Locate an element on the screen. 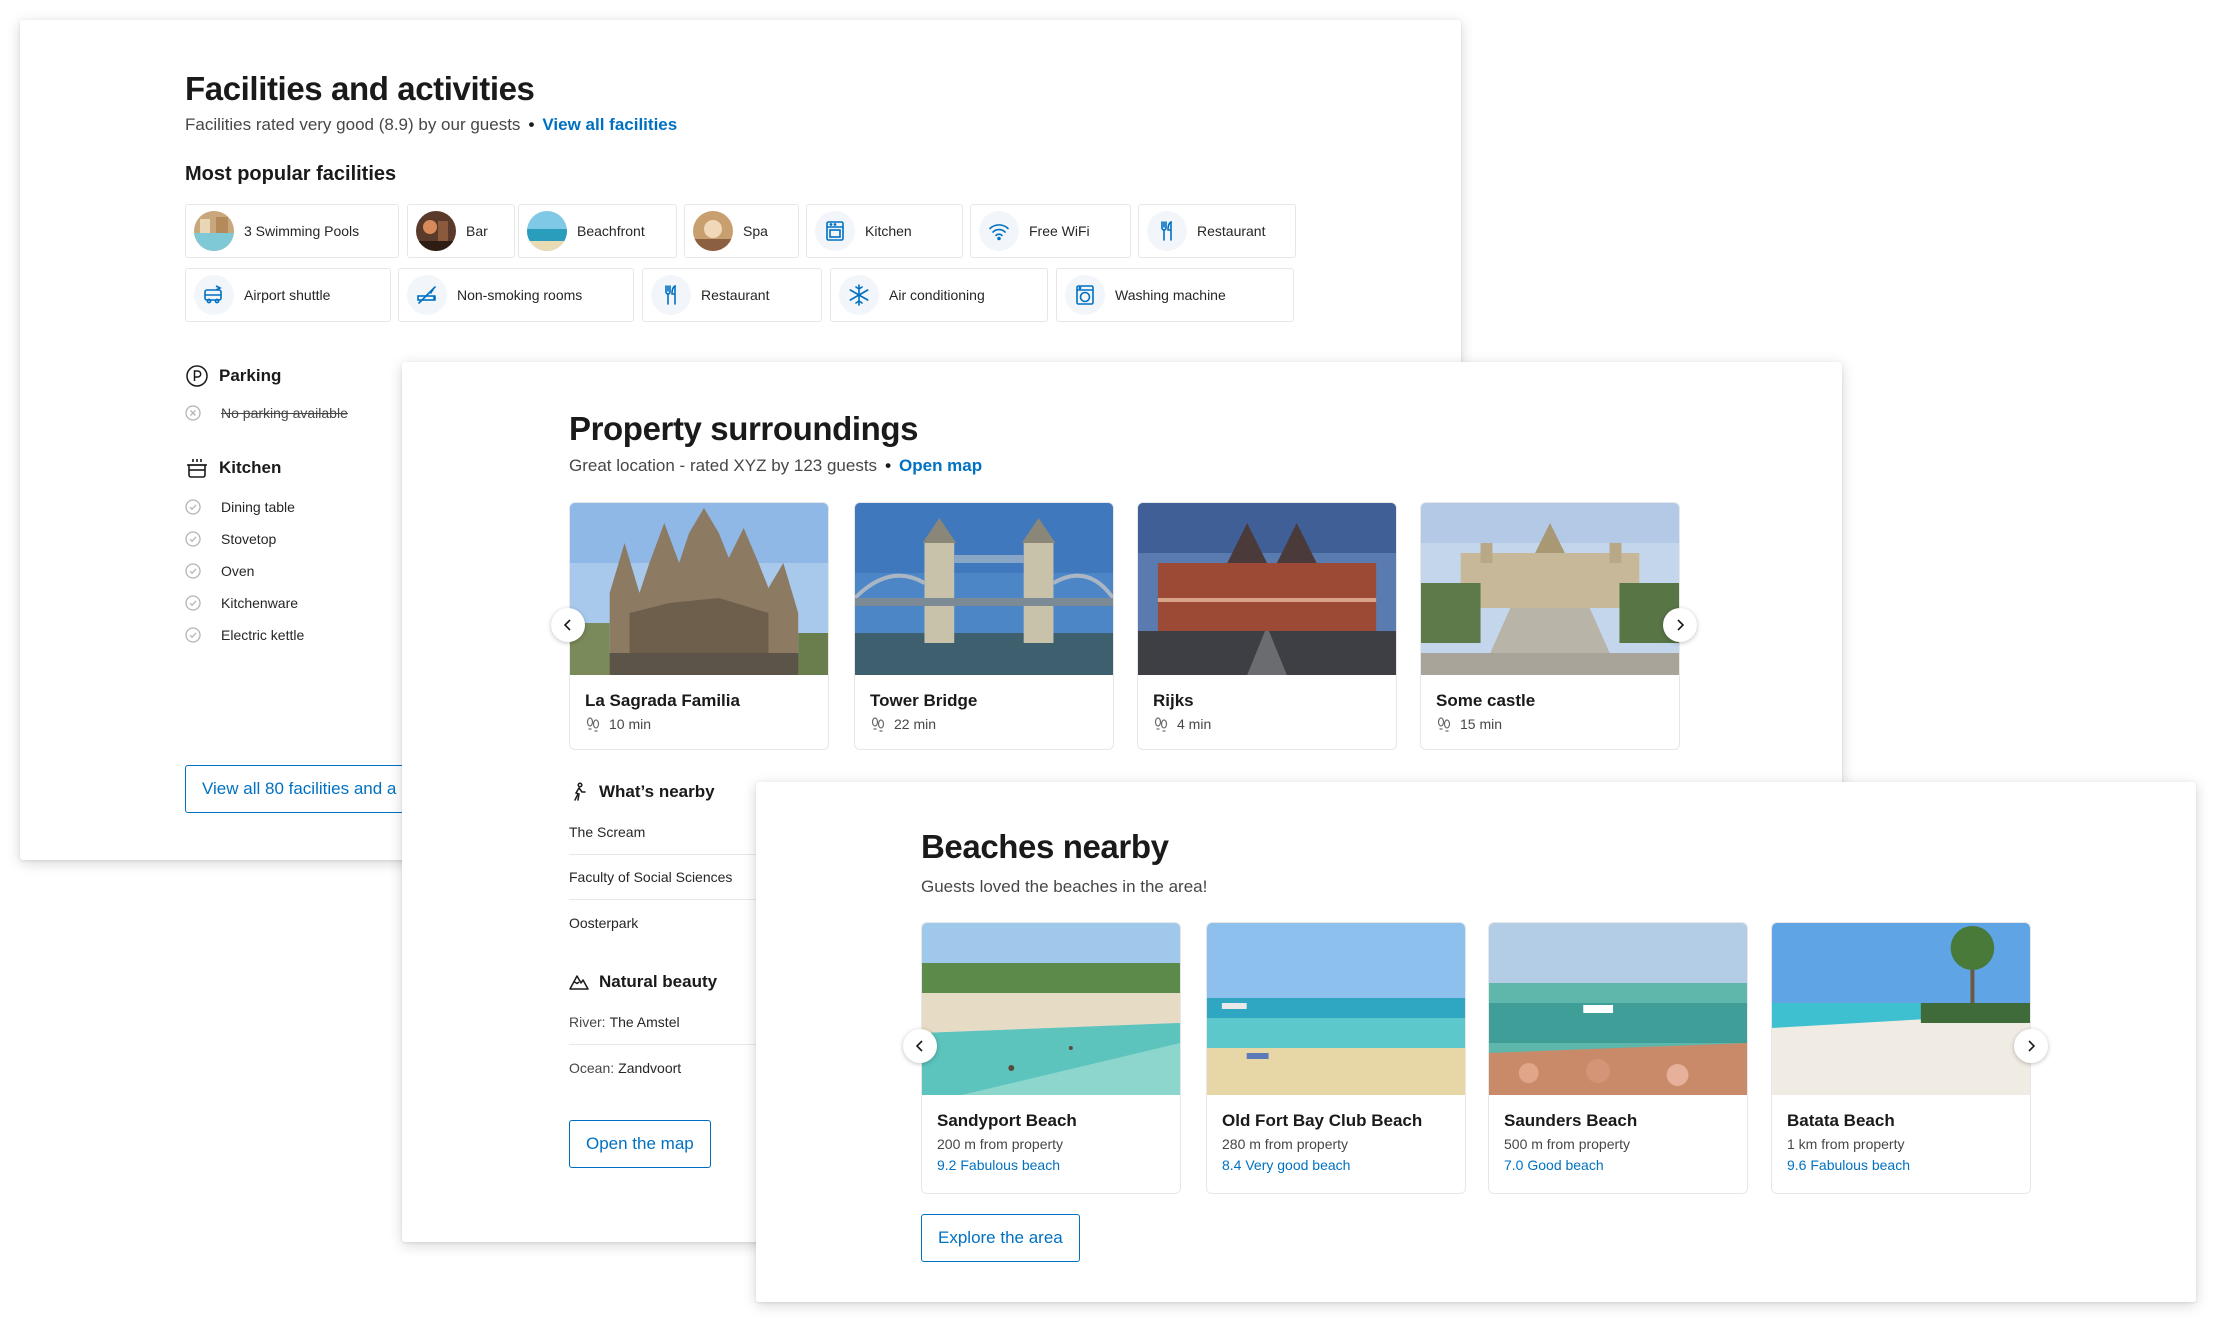 Image resolution: width=2216 pixels, height=1321 pixels. carousel-prev-button is located at coordinates (568, 625).